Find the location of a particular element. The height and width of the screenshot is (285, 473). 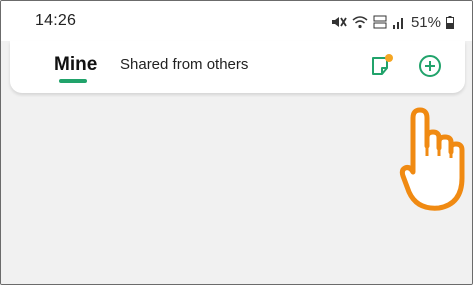

mute-icon is located at coordinates (339, 22).